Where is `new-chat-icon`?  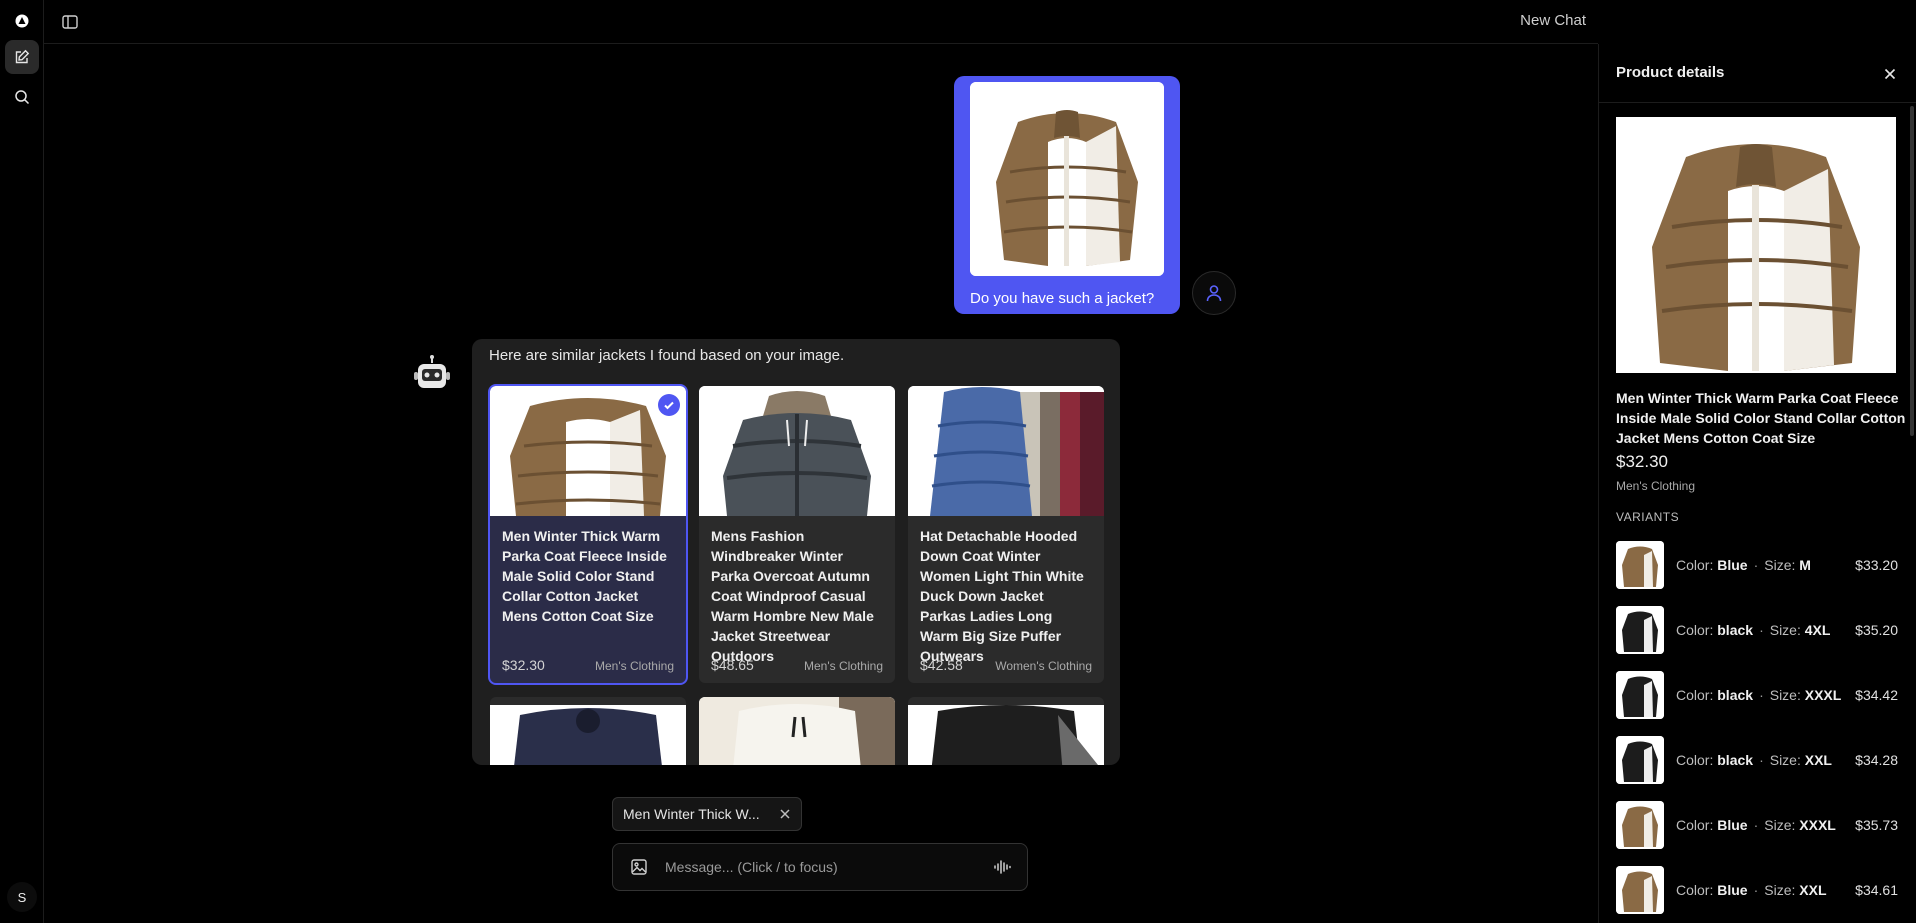
new-chat-icon is located at coordinates (22, 57).